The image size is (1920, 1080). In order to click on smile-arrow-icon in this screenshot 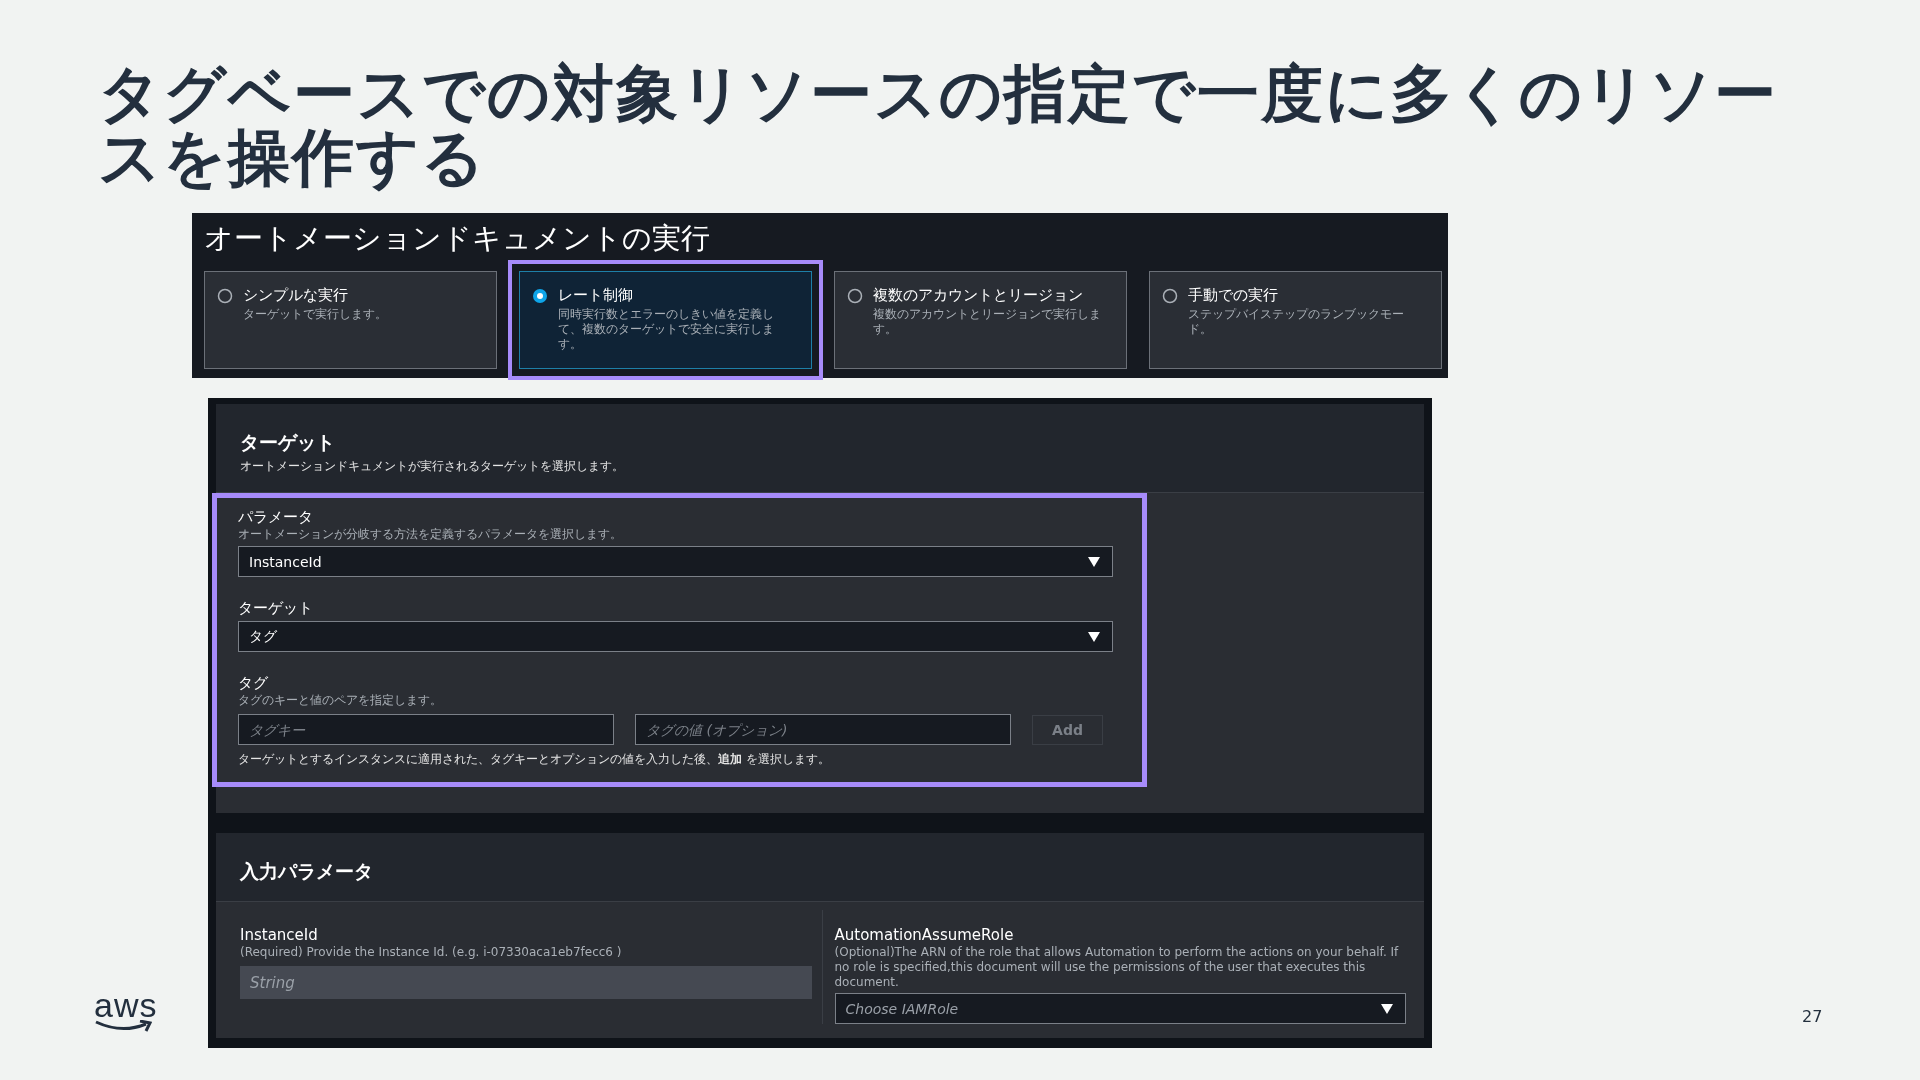, I will do `click(123, 1026)`.